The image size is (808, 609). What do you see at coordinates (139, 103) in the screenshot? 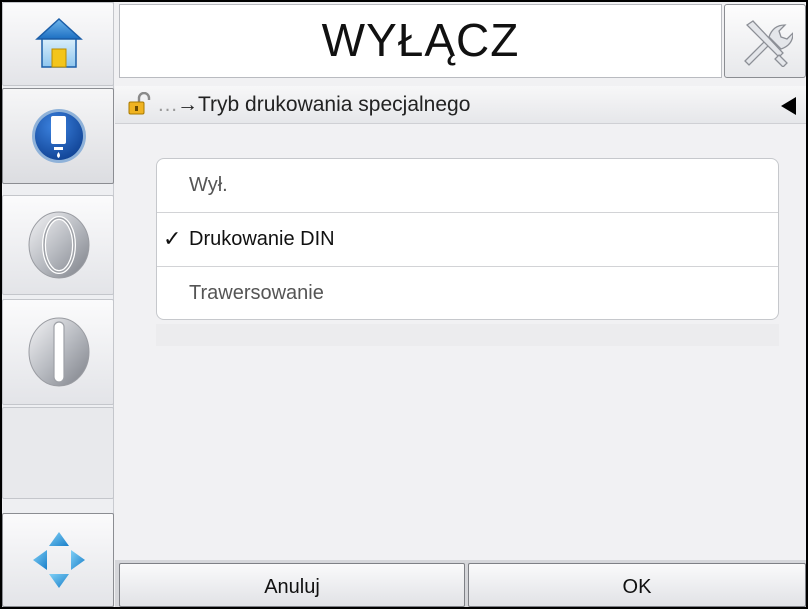
I see `unlocked-padlock-icon` at bounding box center [139, 103].